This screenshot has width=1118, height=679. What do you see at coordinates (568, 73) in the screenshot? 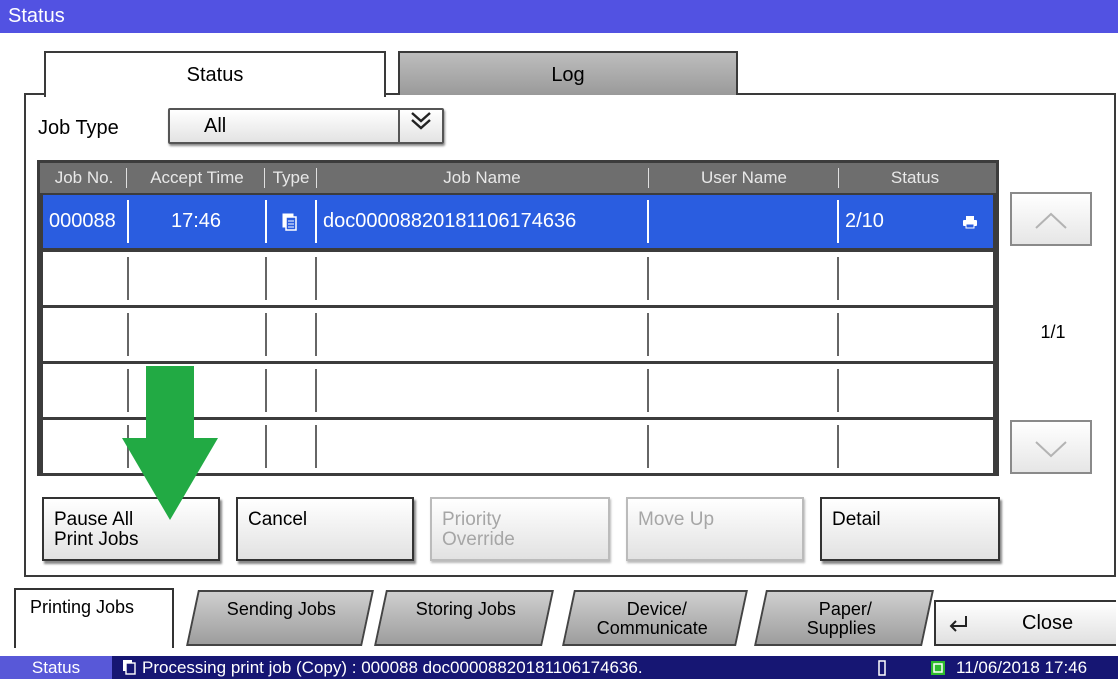
I see `tab-log: Log` at bounding box center [568, 73].